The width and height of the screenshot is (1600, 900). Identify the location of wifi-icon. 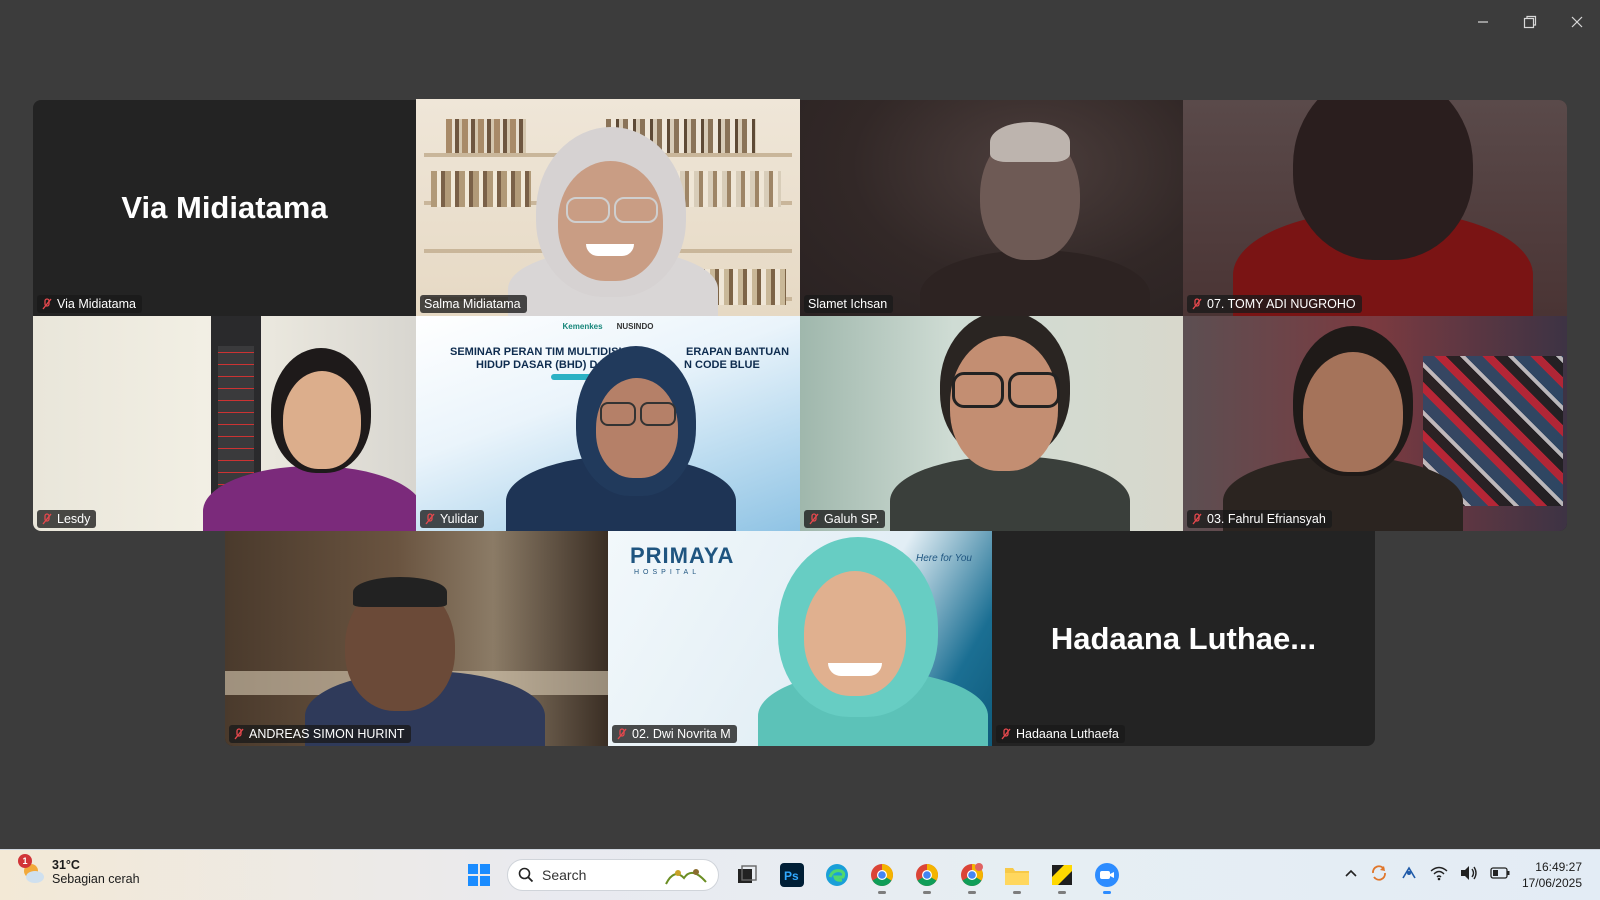
(1439, 873).